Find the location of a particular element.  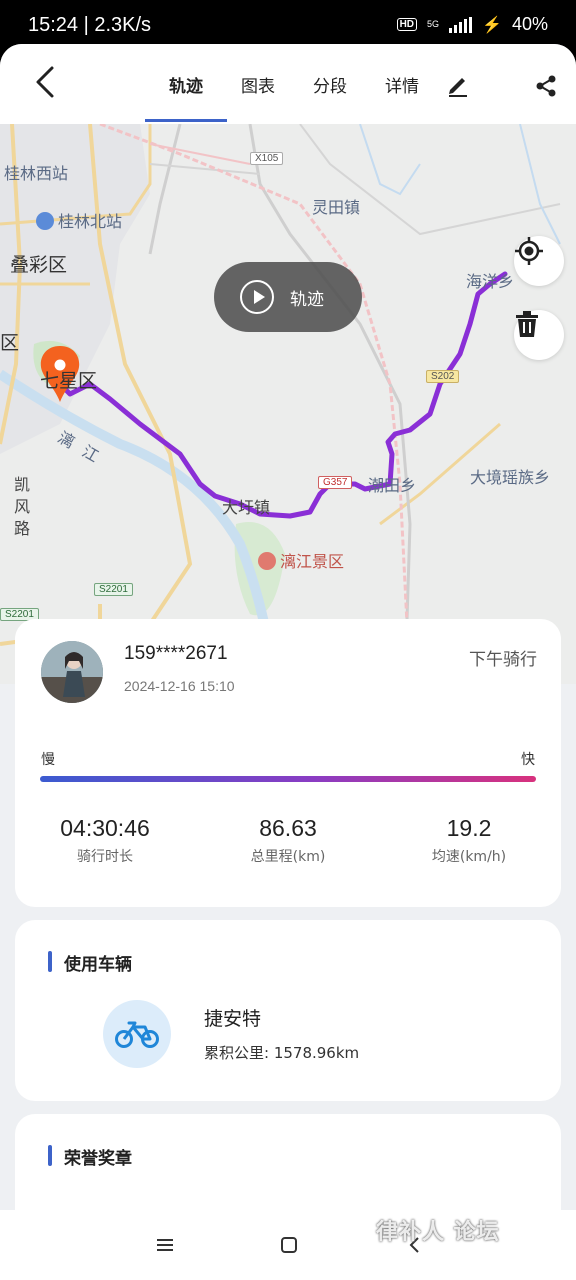

network-type: 5G is located at coordinates (433, 24).